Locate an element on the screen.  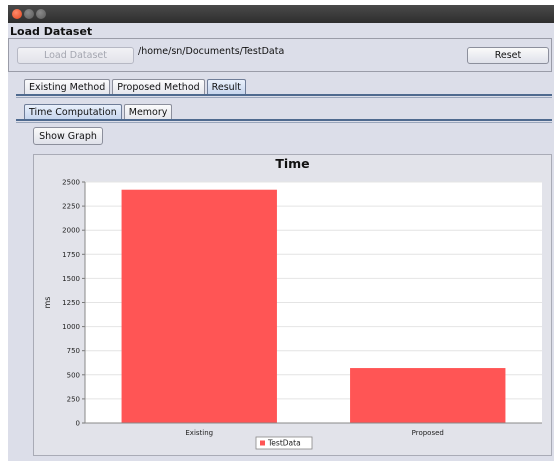
sub-tab-bar: Time Computation Memory is located at coordinates (99, 111).